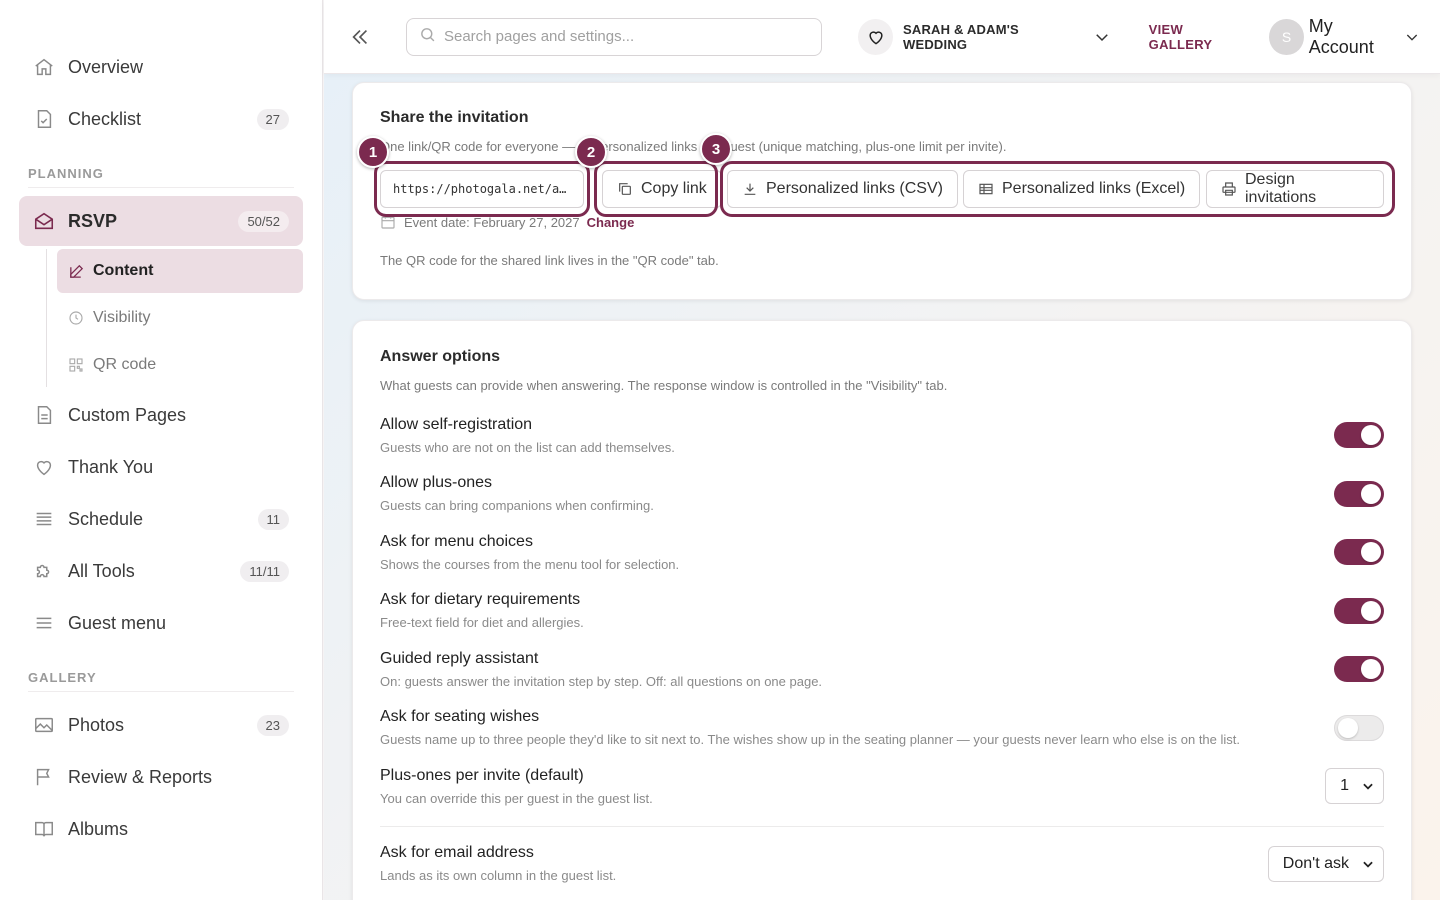  I want to click on sidebar-item-custom-pages: Custom Pages, so click(161, 415).